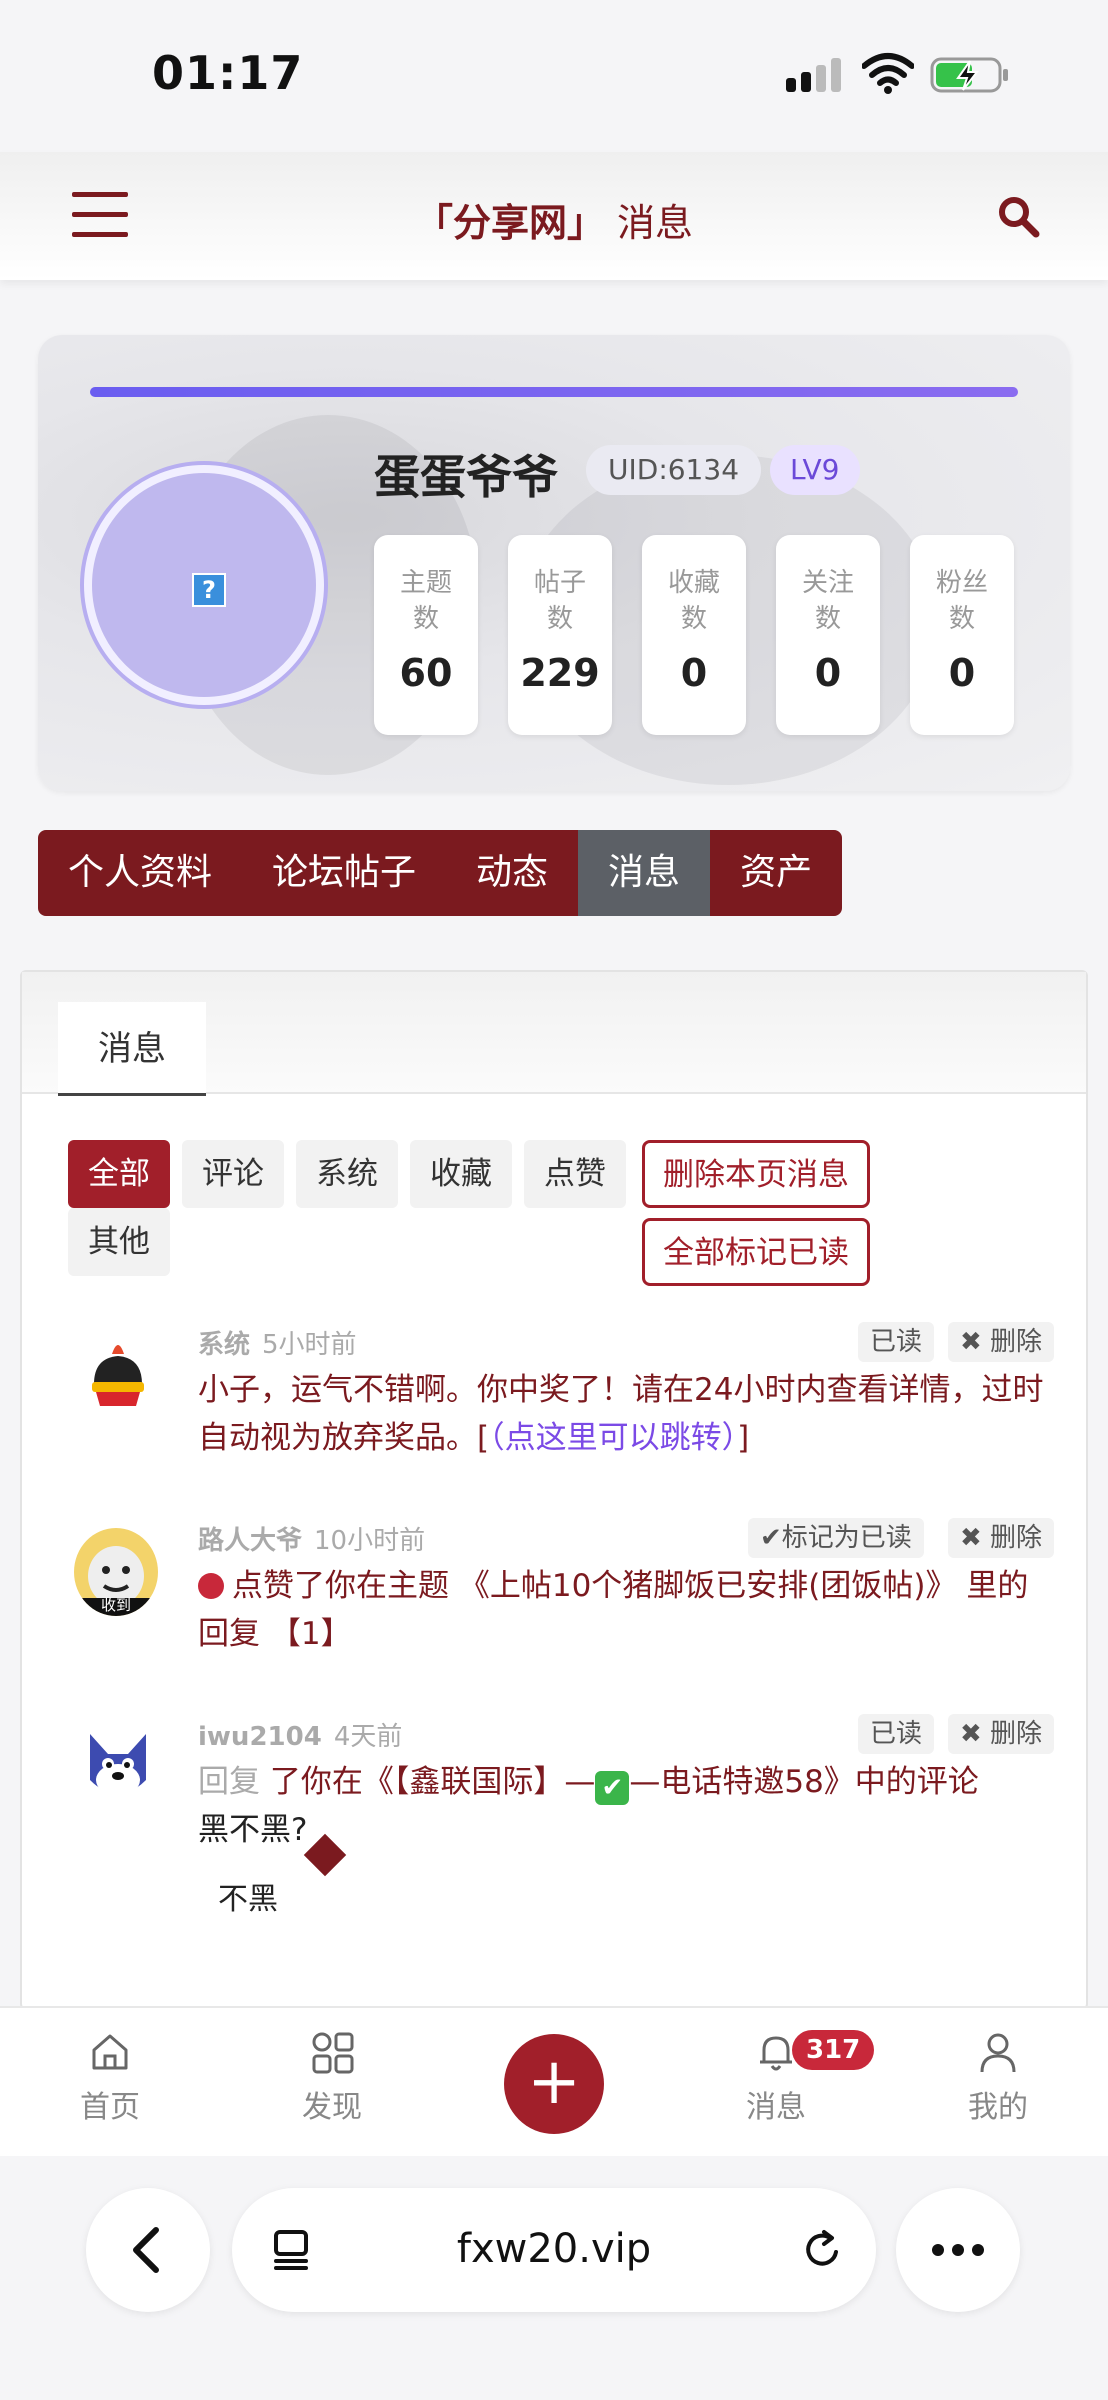  I want to click on unread-count-badge: 317, so click(833, 2050).